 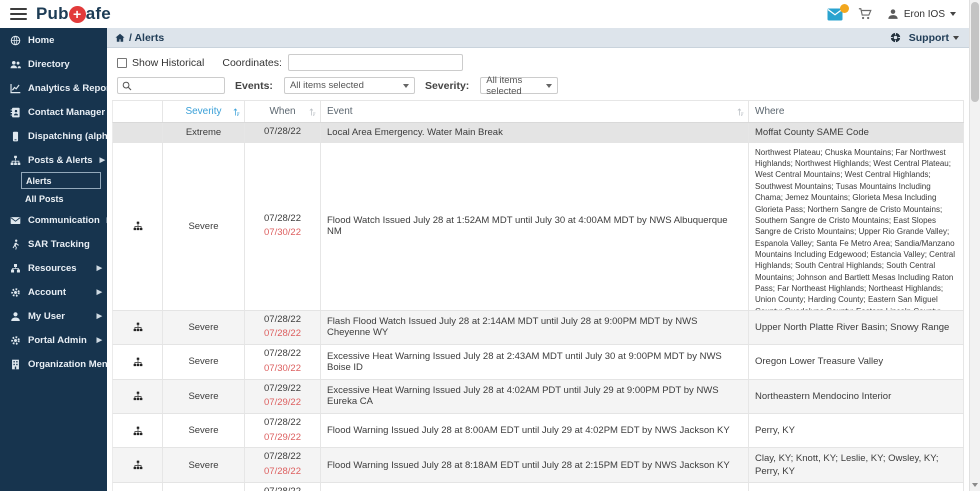 What do you see at coordinates (53, 88) in the screenshot?
I see `sidebar-item-analytics-reports: Analytics & Reports▶` at bounding box center [53, 88].